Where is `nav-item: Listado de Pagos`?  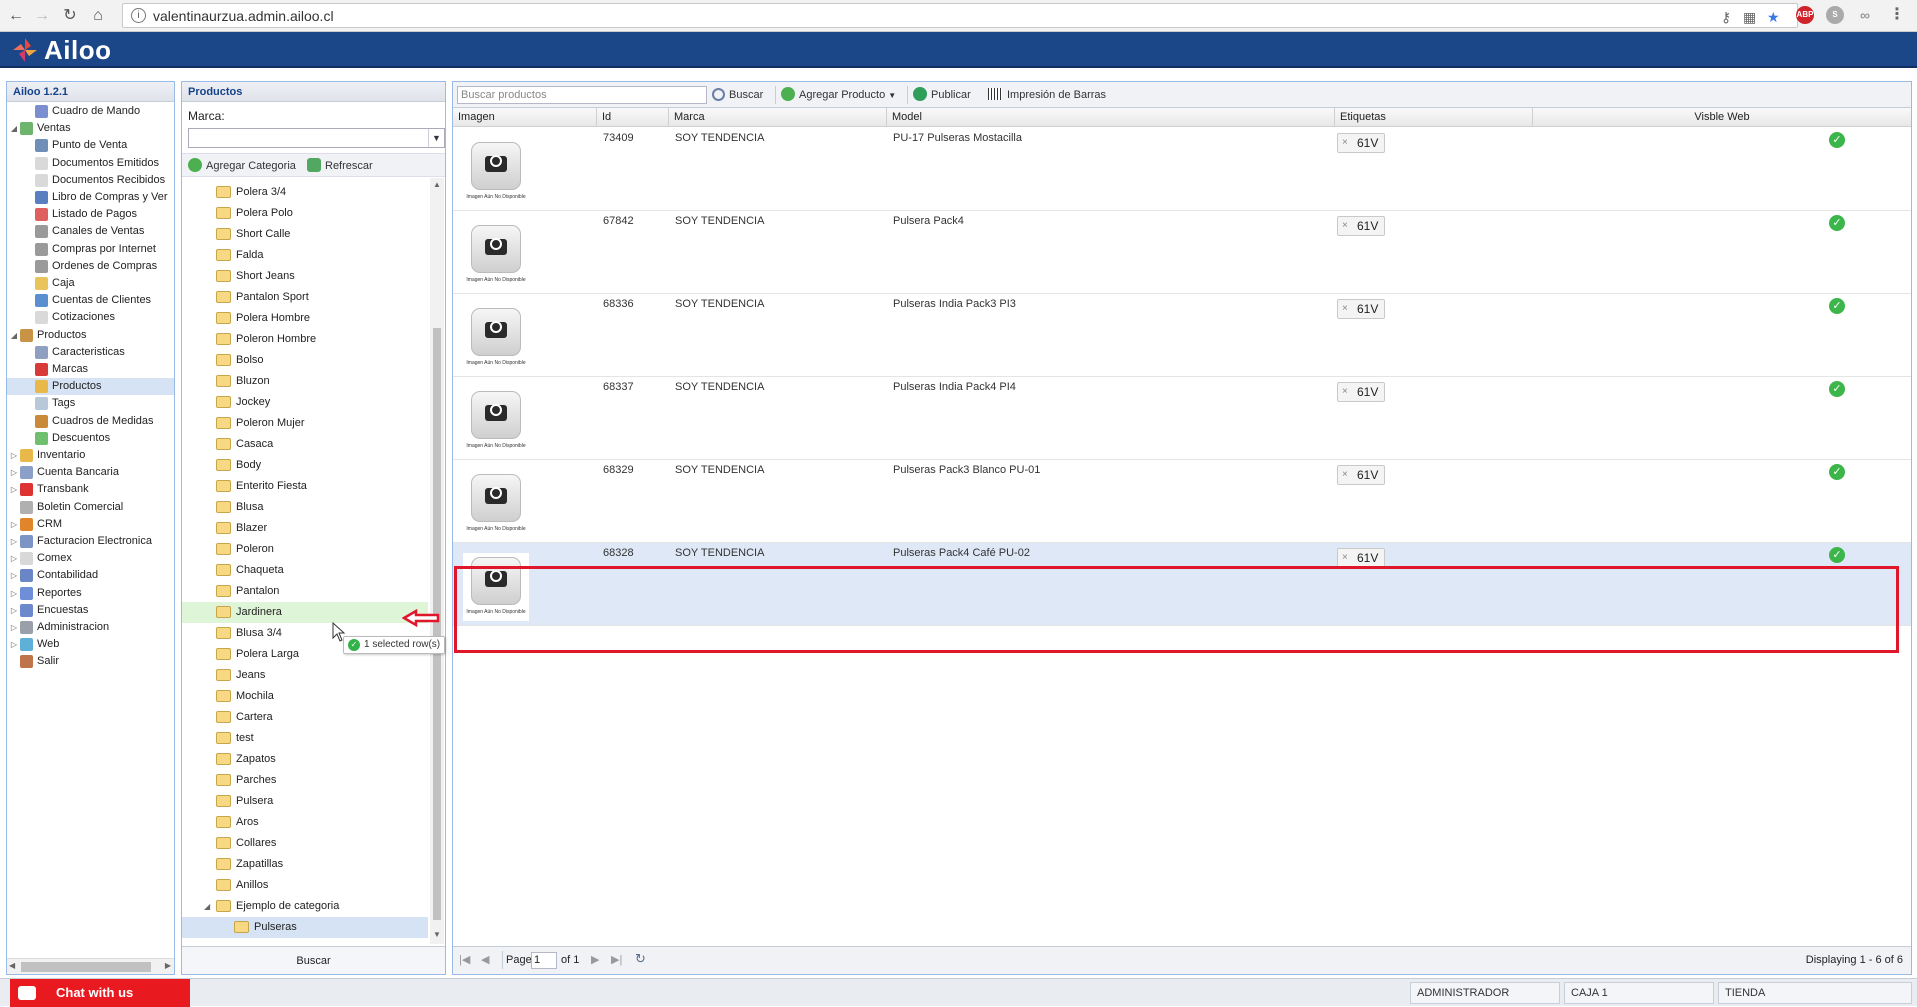
nav-item: Listado de Pagos is located at coordinates (90, 214).